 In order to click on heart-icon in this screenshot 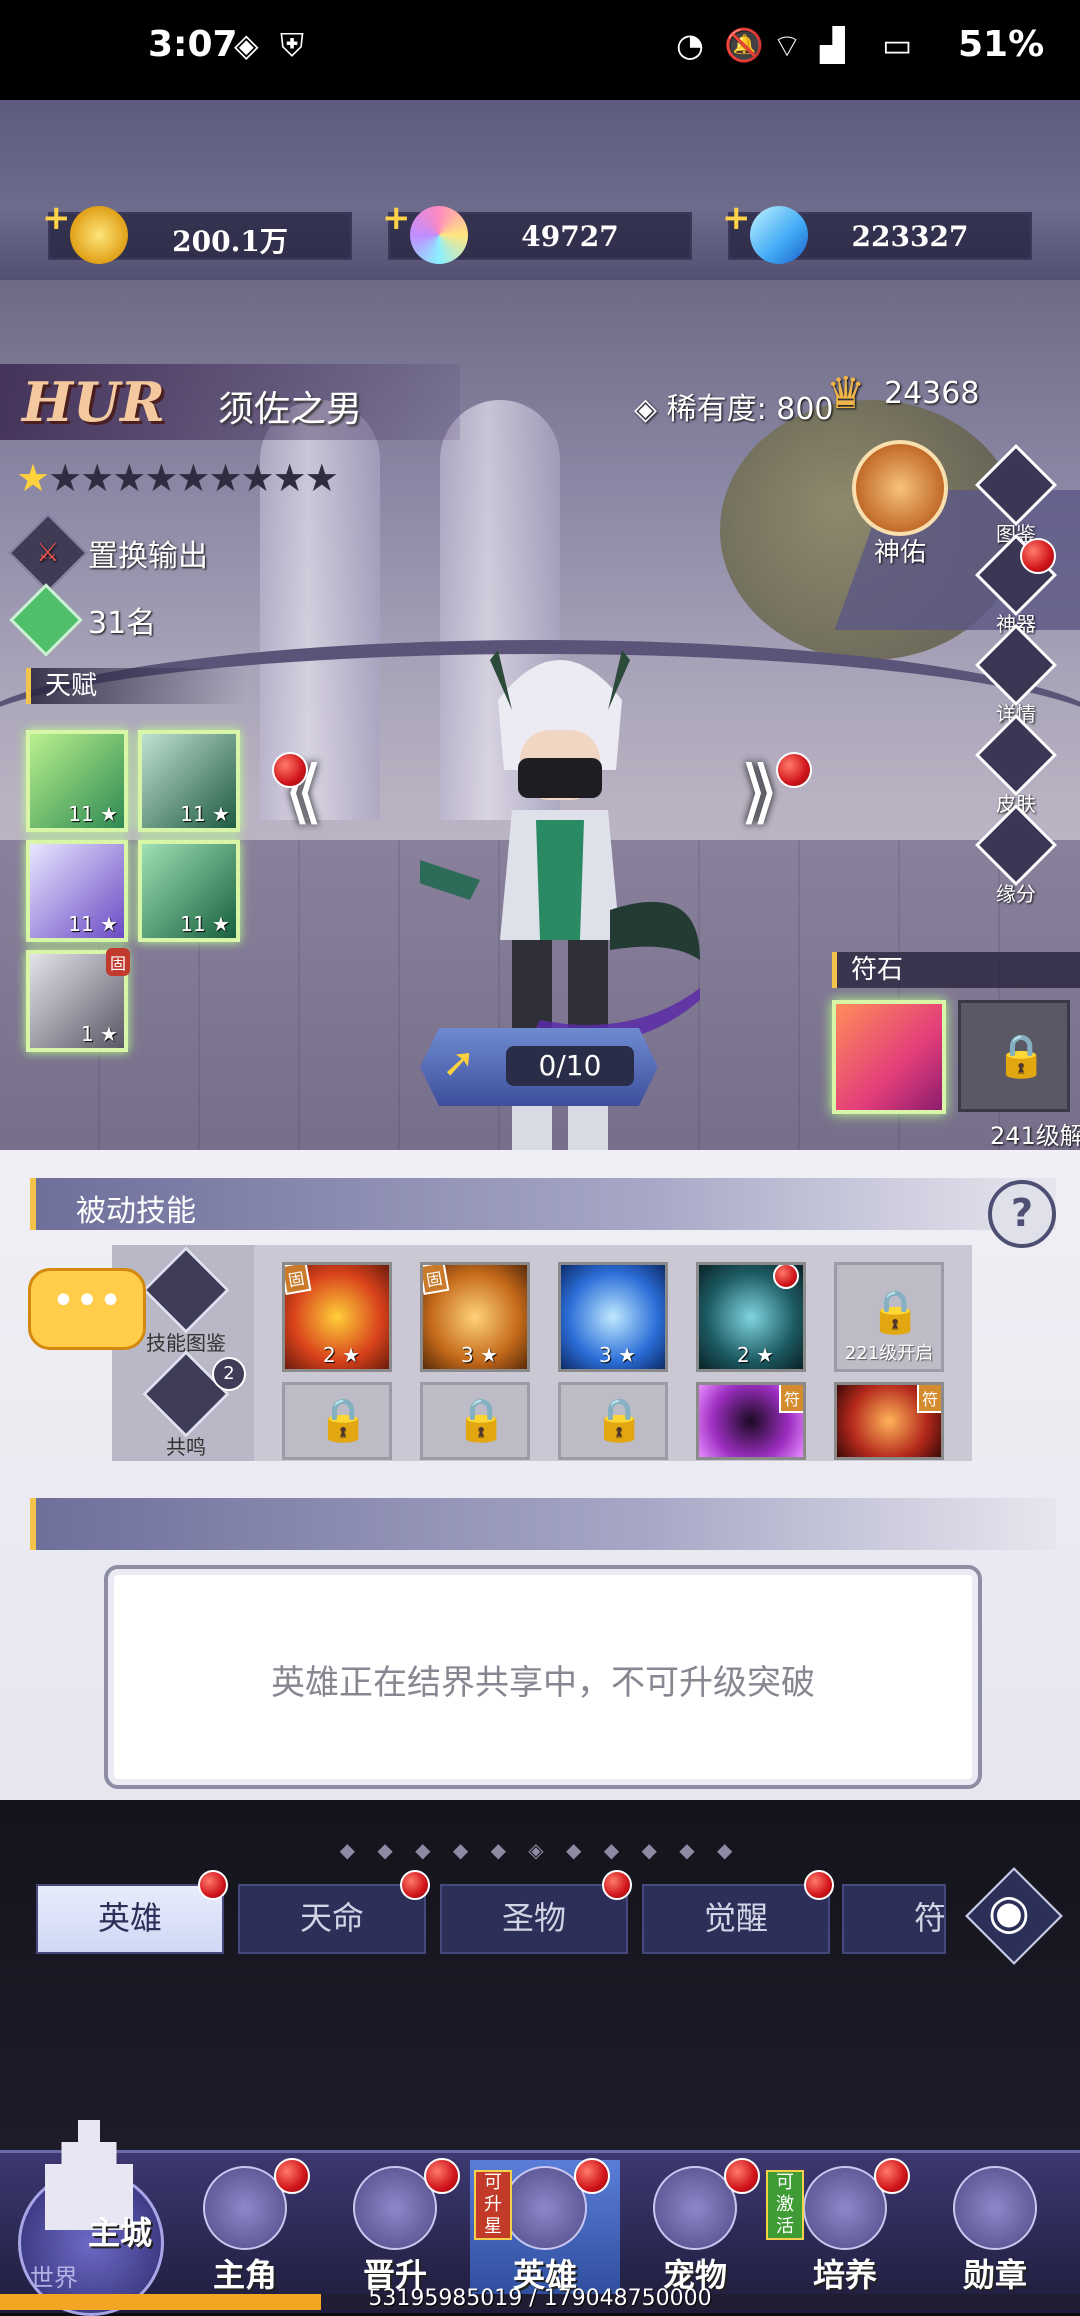, I will do `click(1016, 845)`.